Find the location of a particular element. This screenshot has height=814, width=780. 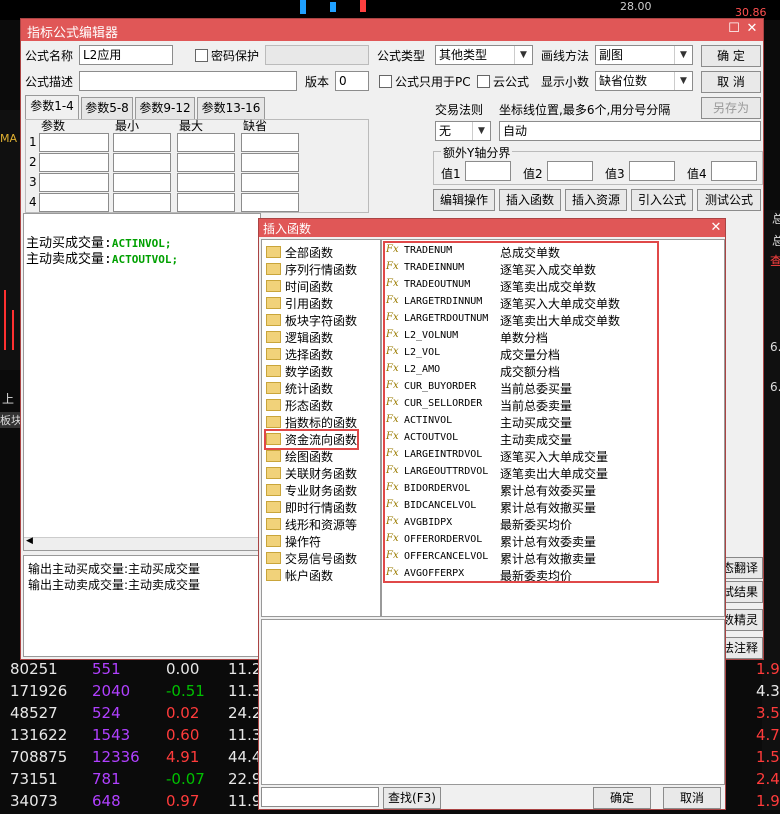

save-as-button: 另存为 is located at coordinates (731, 108).